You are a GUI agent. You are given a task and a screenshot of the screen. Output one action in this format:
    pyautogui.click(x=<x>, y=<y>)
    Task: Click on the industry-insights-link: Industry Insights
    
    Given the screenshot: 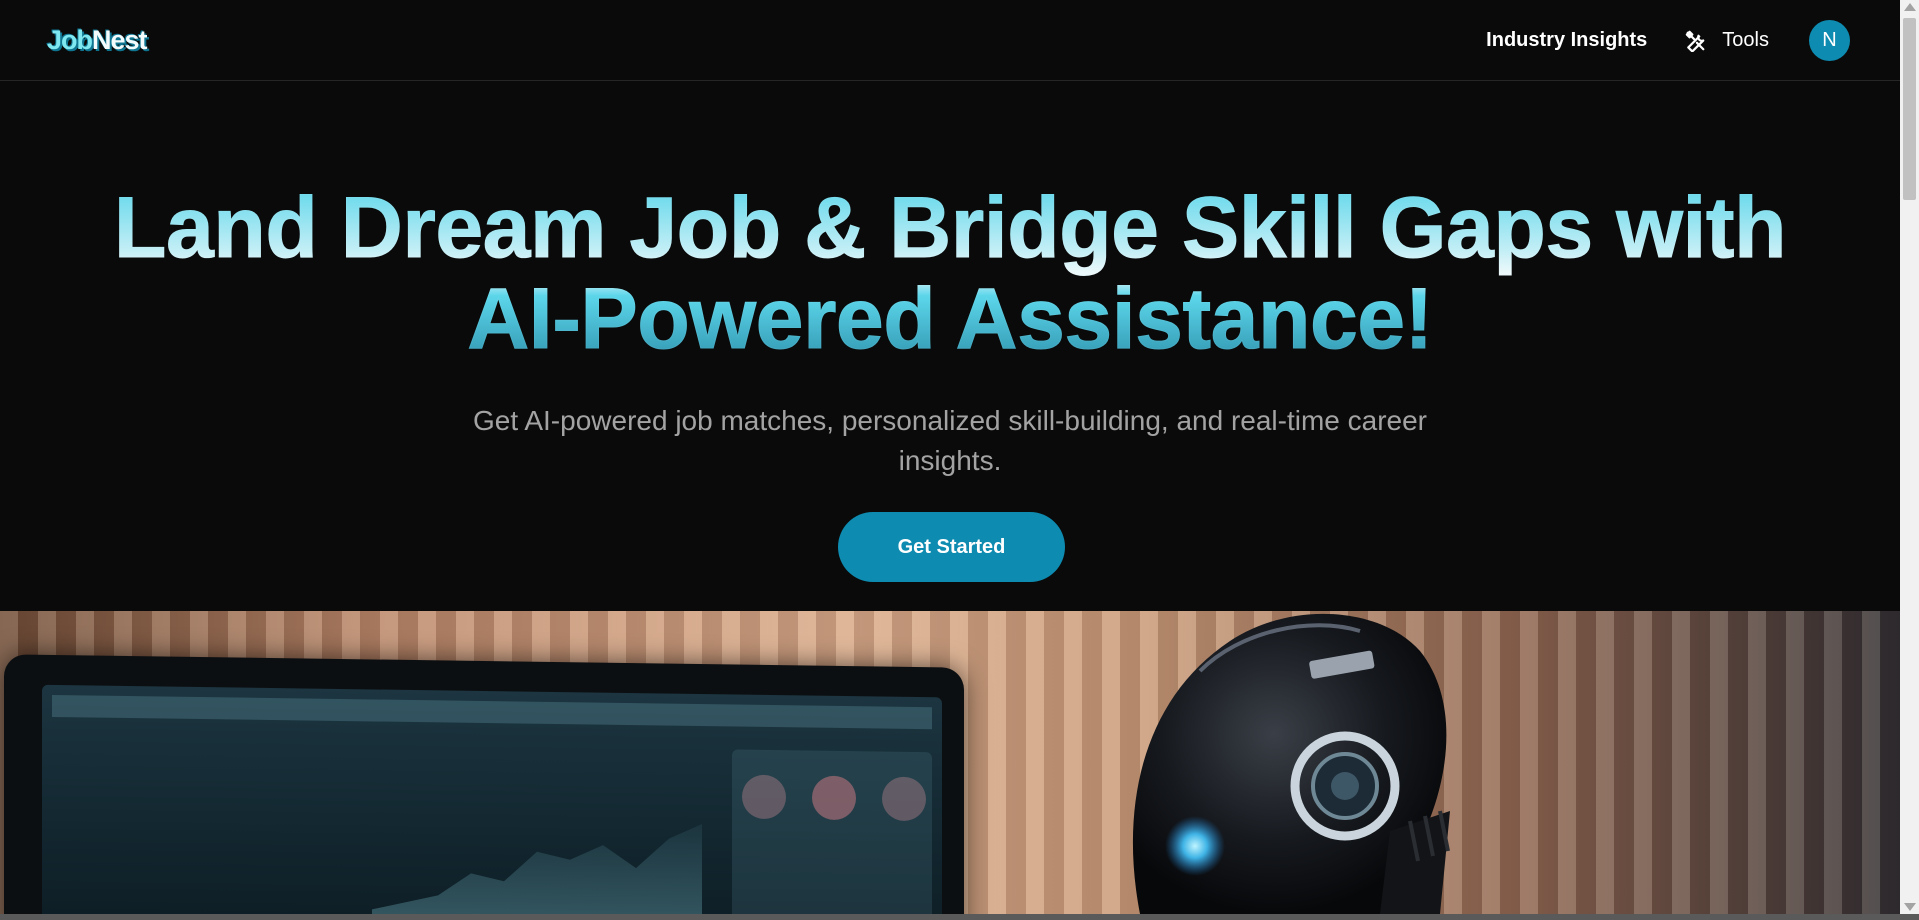 What is the action you would take?
    pyautogui.click(x=1566, y=40)
    